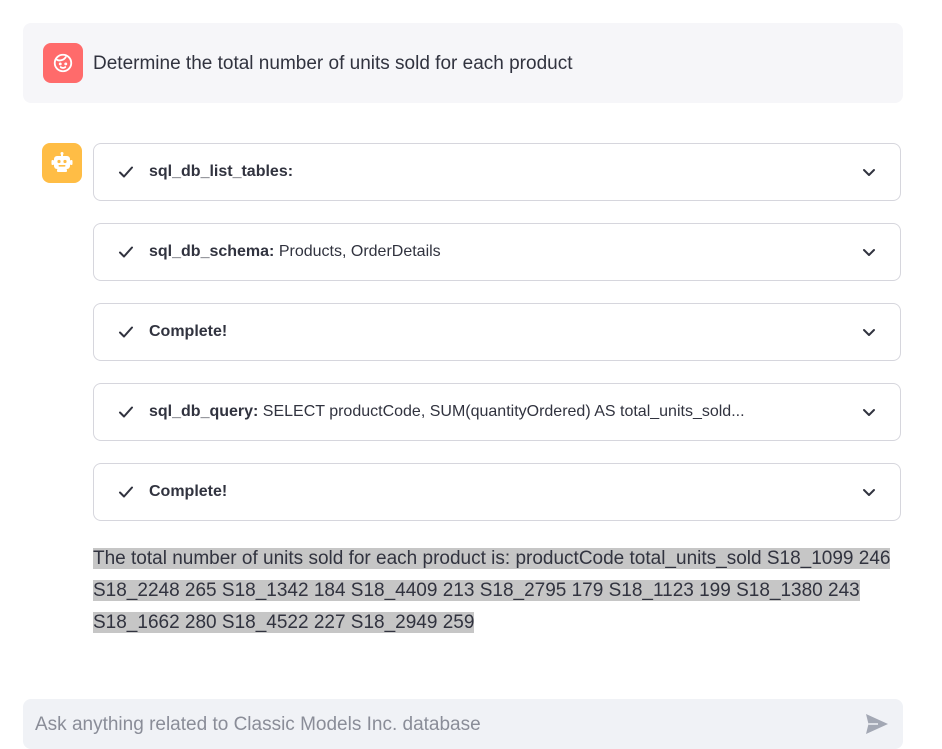 This screenshot has height=749, width=942. Describe the element at coordinates (221, 171) in the screenshot. I see `step-label: sql_db_list_tables:` at that location.